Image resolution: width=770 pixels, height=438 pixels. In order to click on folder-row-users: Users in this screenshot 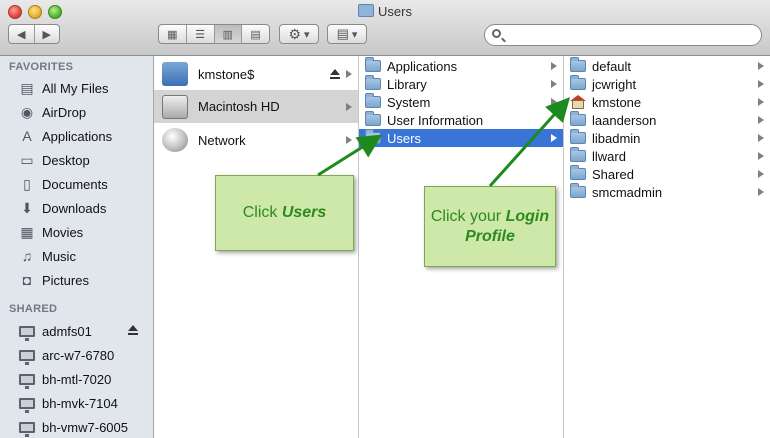, I will do `click(461, 138)`.